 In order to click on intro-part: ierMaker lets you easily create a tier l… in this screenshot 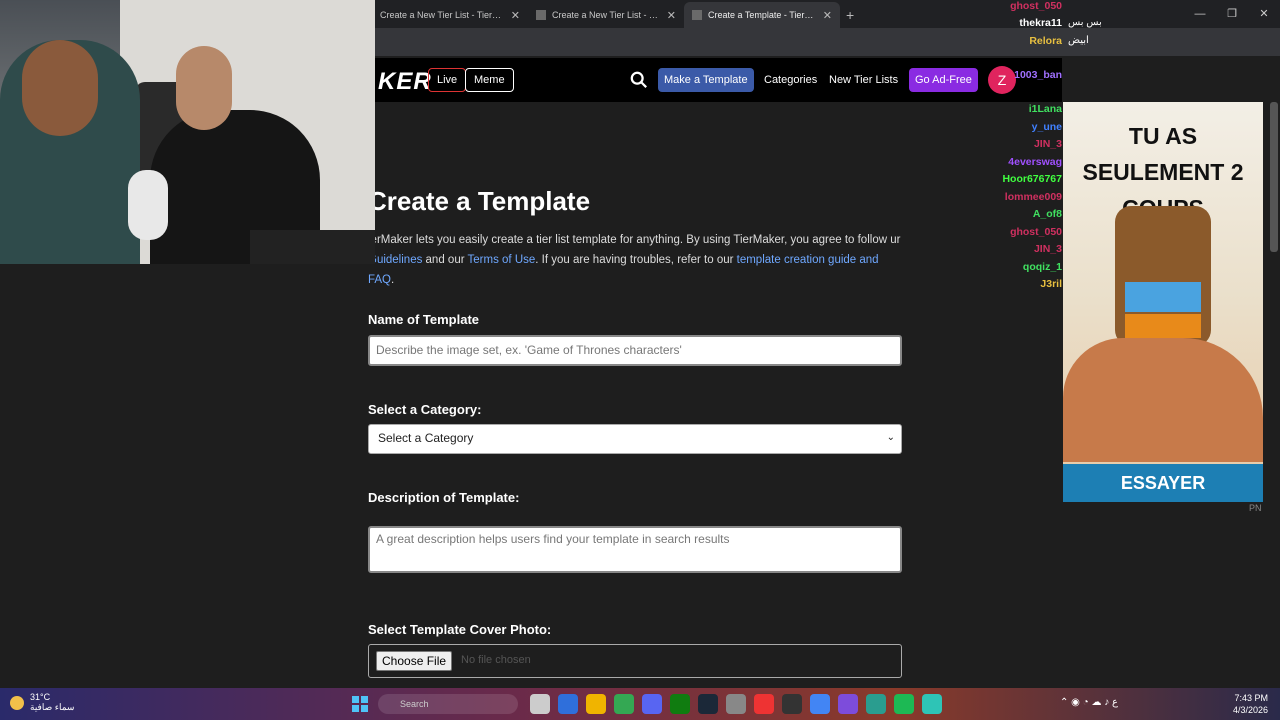, I will do `click(634, 240)`.